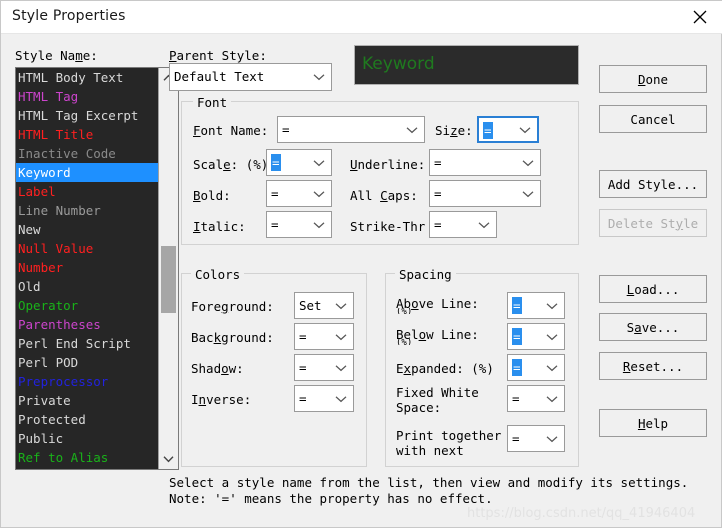 This screenshot has width=722, height=528. I want to click on all-caps-value: =, so click(438, 193).